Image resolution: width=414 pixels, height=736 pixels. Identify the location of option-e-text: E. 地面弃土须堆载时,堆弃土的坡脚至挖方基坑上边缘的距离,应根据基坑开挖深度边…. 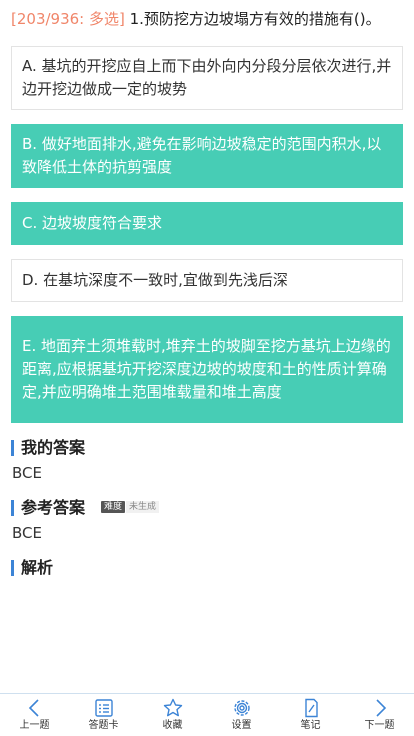
(206, 369).